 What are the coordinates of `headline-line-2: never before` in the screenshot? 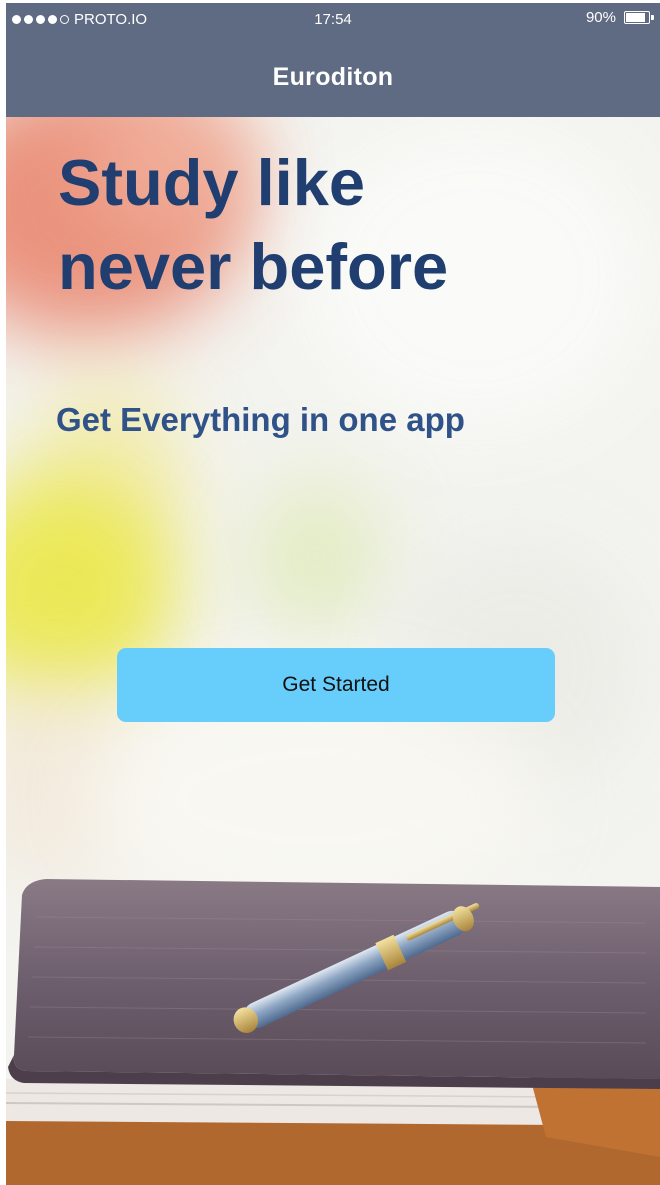 It's located at (253, 266).